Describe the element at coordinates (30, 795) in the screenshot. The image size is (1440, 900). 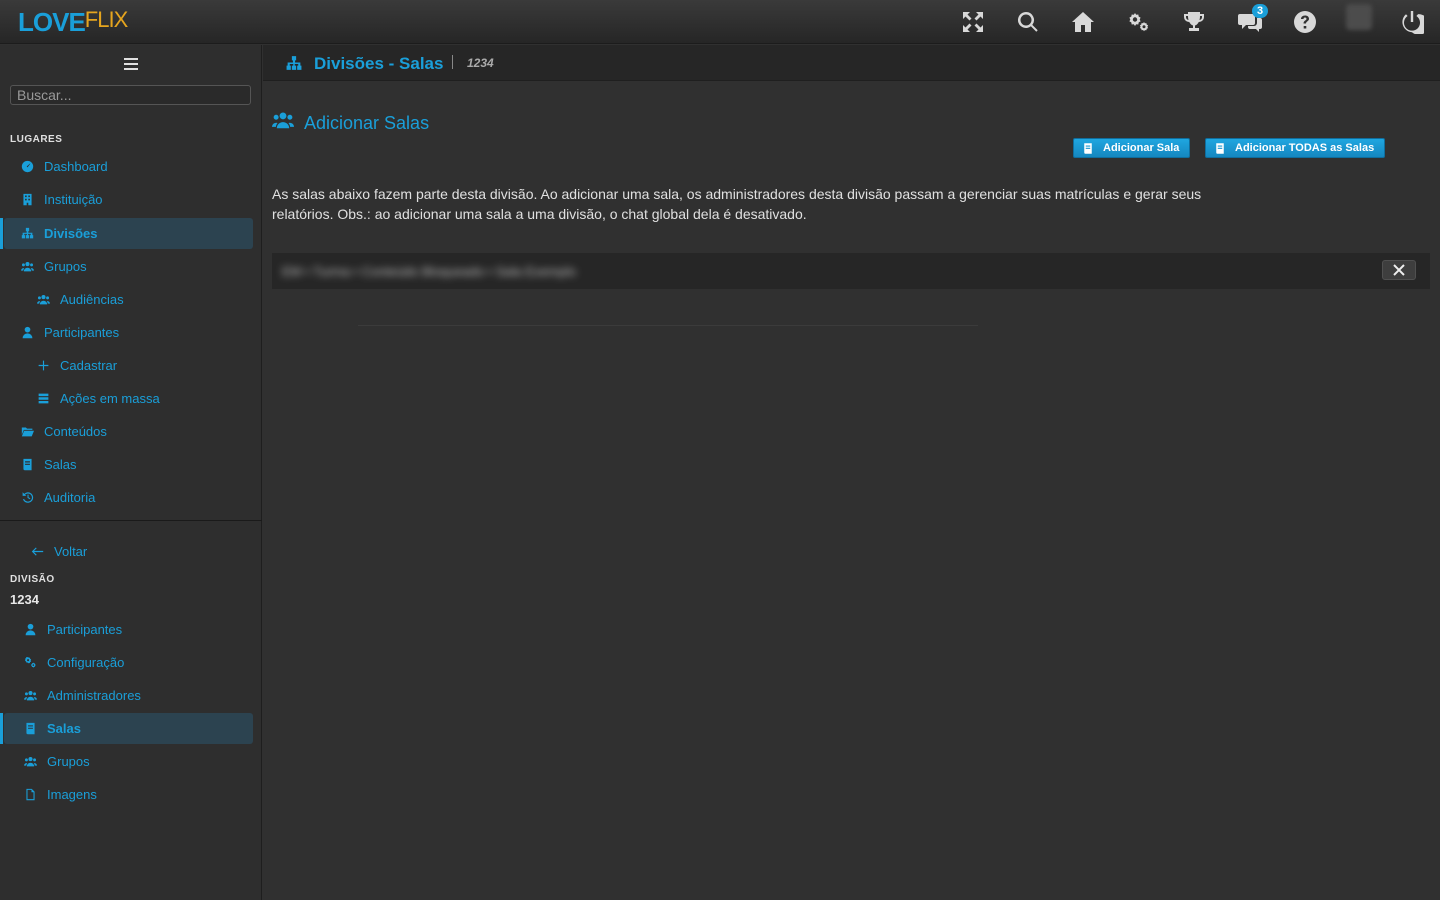
I see `file-icon` at that location.